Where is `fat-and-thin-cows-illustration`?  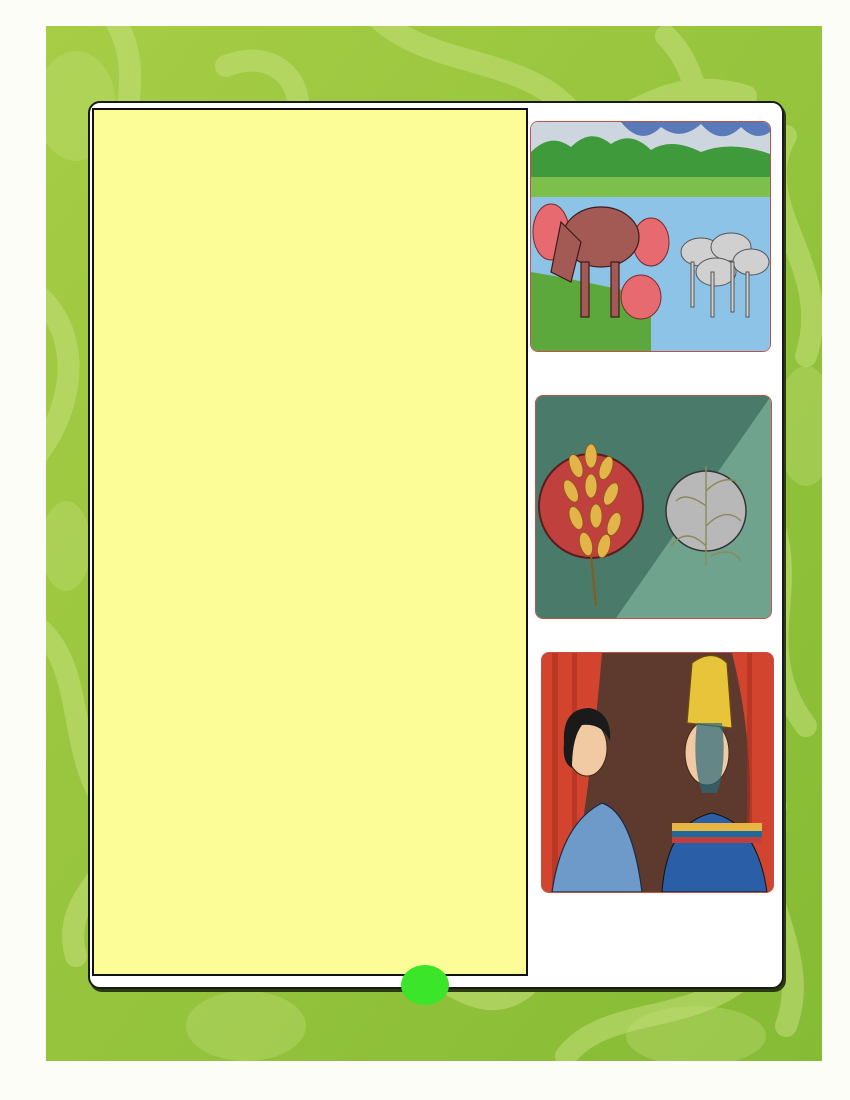
fat-and-thin-cows-illustration is located at coordinates (650, 236).